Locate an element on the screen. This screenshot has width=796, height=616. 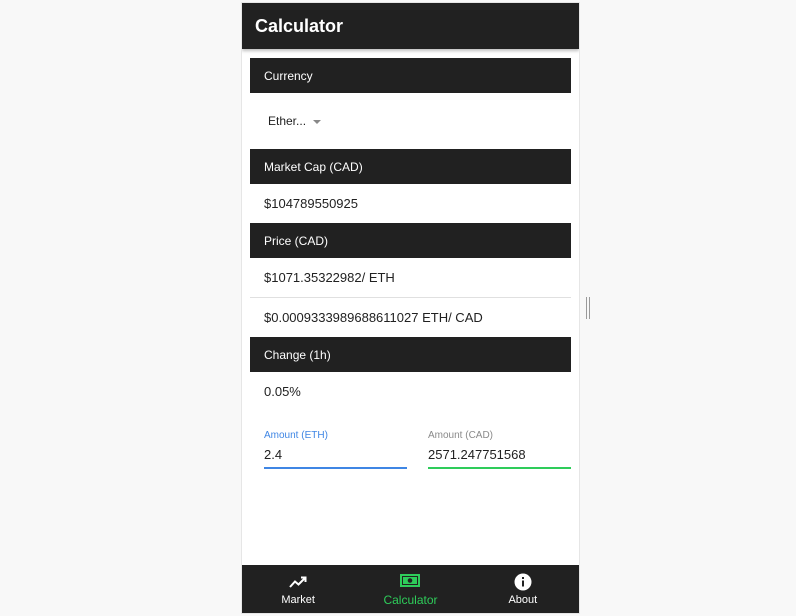
amount-fields: Amount (ETH) Amount (CAD) is located at coordinates (410, 449).